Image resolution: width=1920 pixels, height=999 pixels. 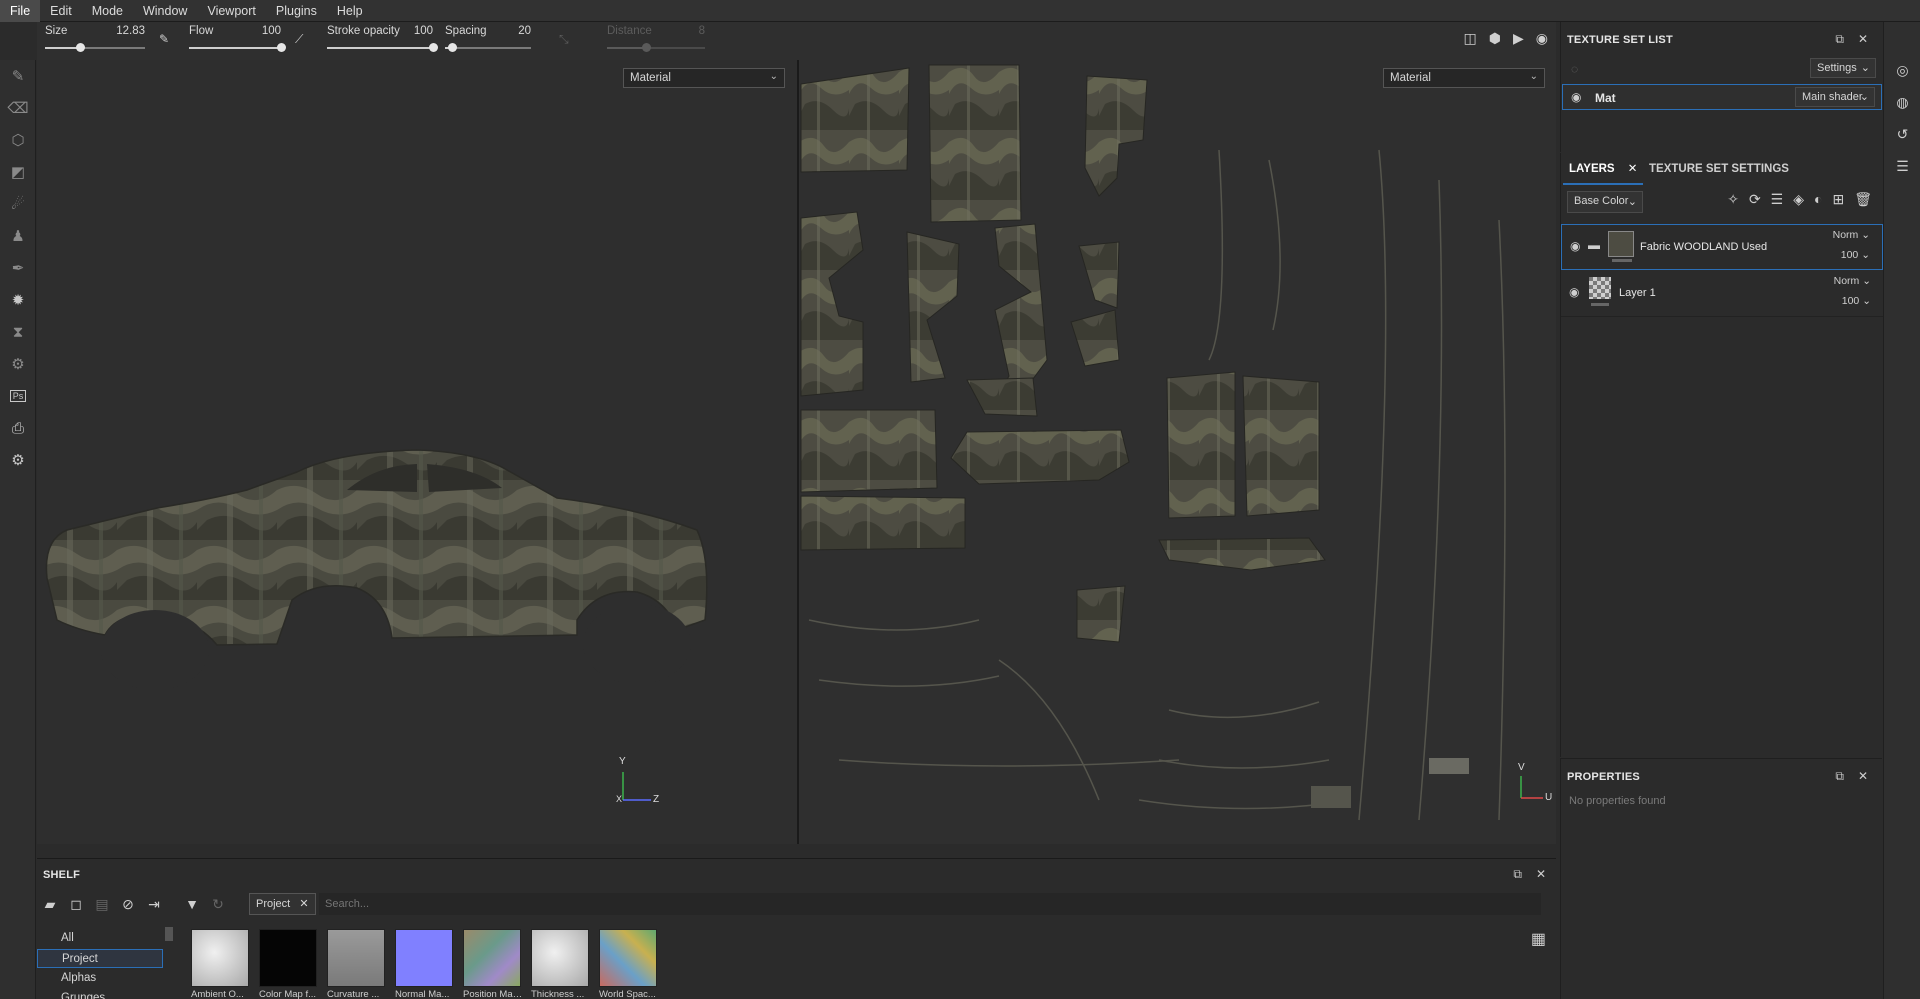 What do you see at coordinates (302, 41) in the screenshot?
I see `stroke-pen-icon: ⟋` at bounding box center [302, 41].